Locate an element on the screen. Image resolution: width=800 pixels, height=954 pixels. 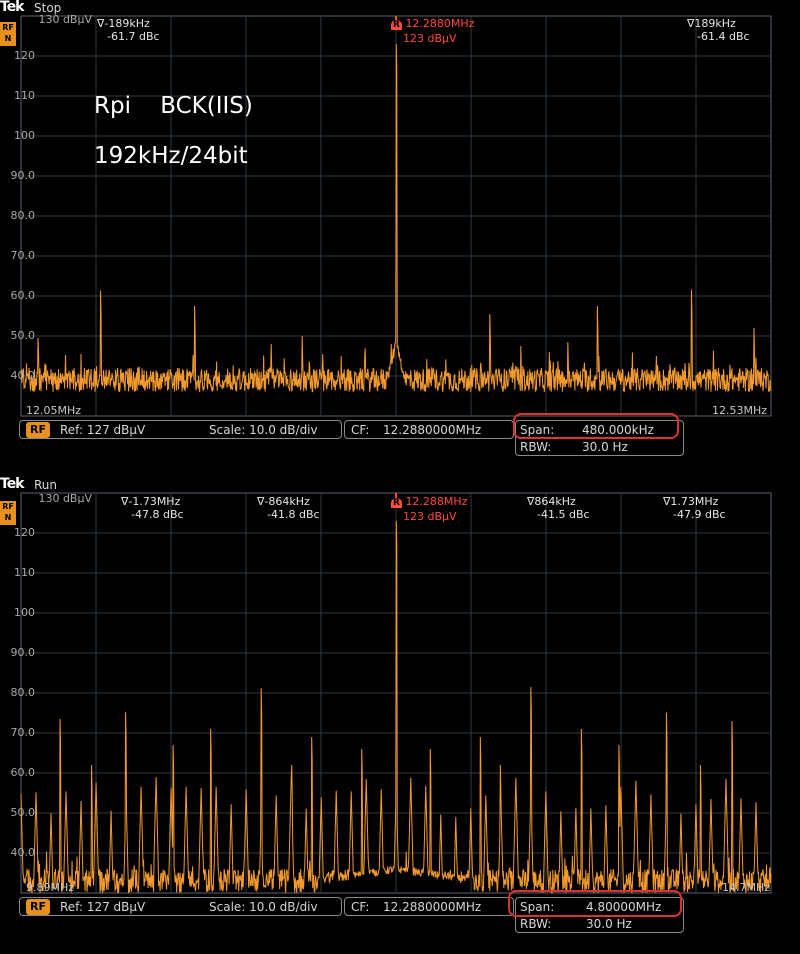
marker-frequency: 189kHz is located at coordinates (715, 23).